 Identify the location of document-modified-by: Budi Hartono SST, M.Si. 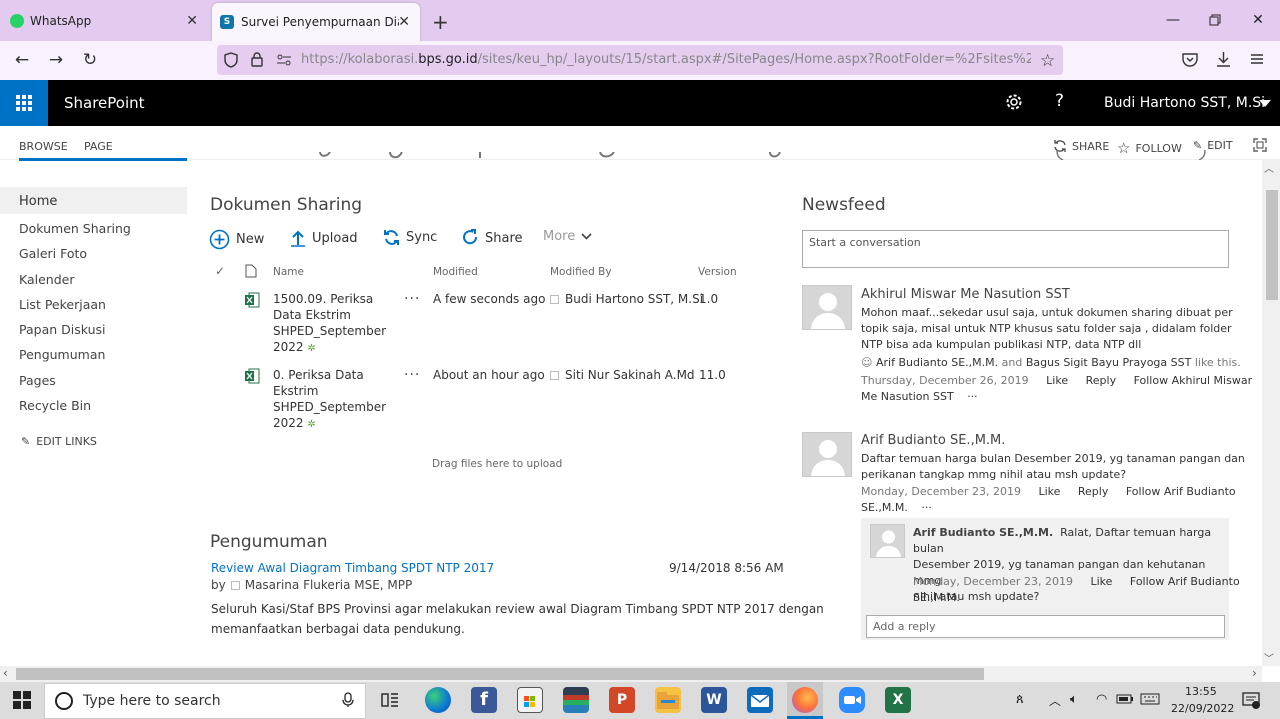
(626, 299).